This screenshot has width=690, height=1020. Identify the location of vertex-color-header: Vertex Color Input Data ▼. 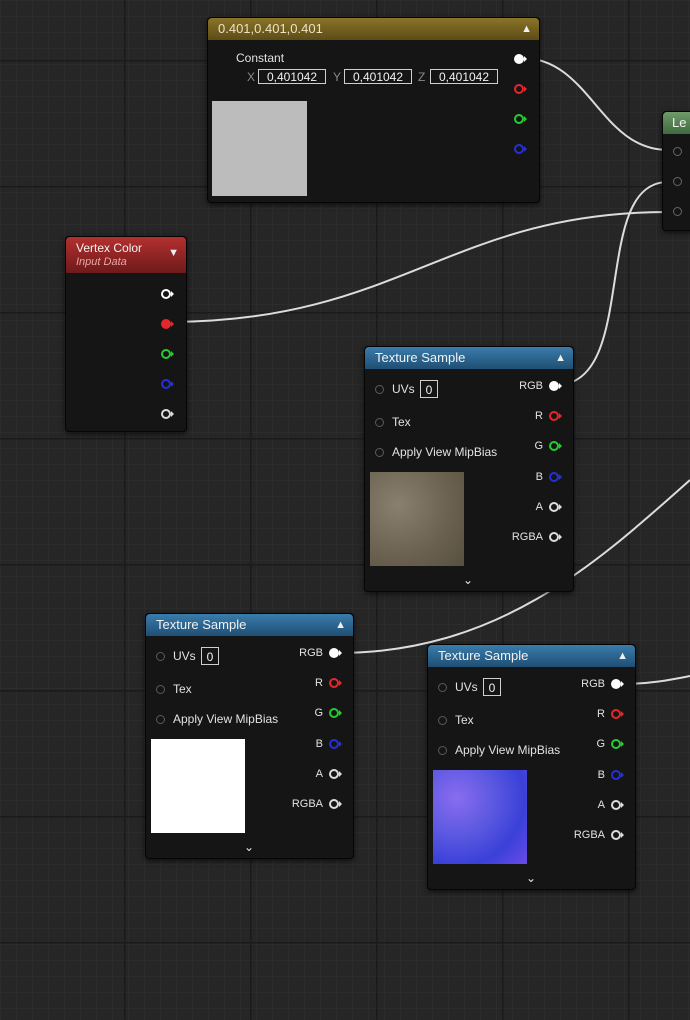
(126, 255).